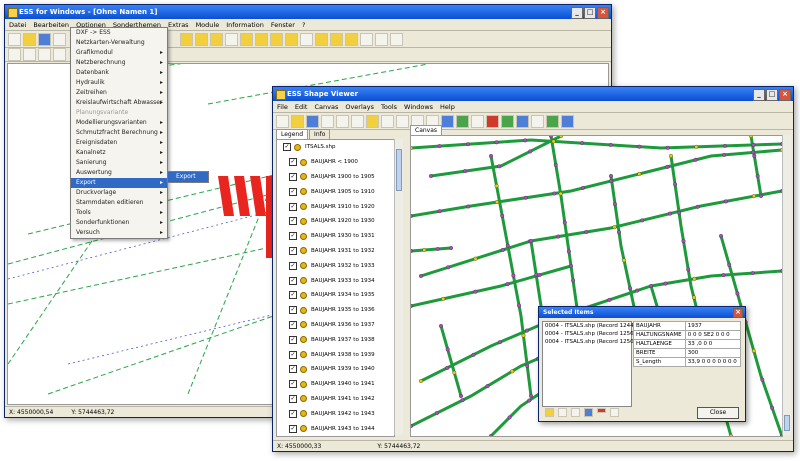 The width and height of the screenshot is (800, 461). I want to click on menu-help: ?, so click(303, 25).